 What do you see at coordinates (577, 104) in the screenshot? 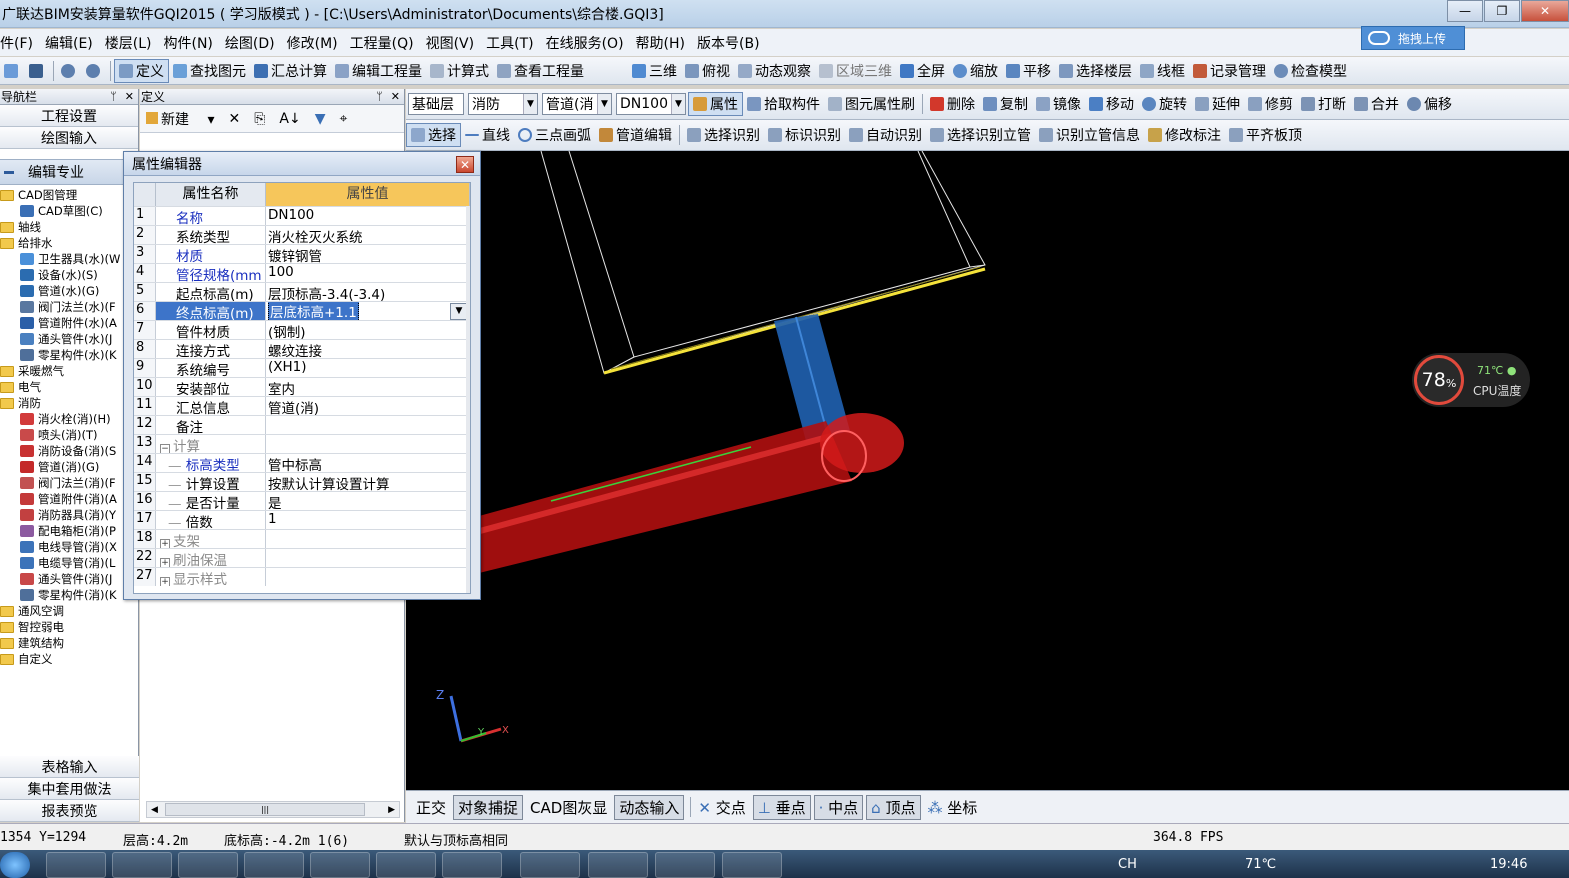
I see `type-select: 管道(消 ▼` at bounding box center [577, 104].